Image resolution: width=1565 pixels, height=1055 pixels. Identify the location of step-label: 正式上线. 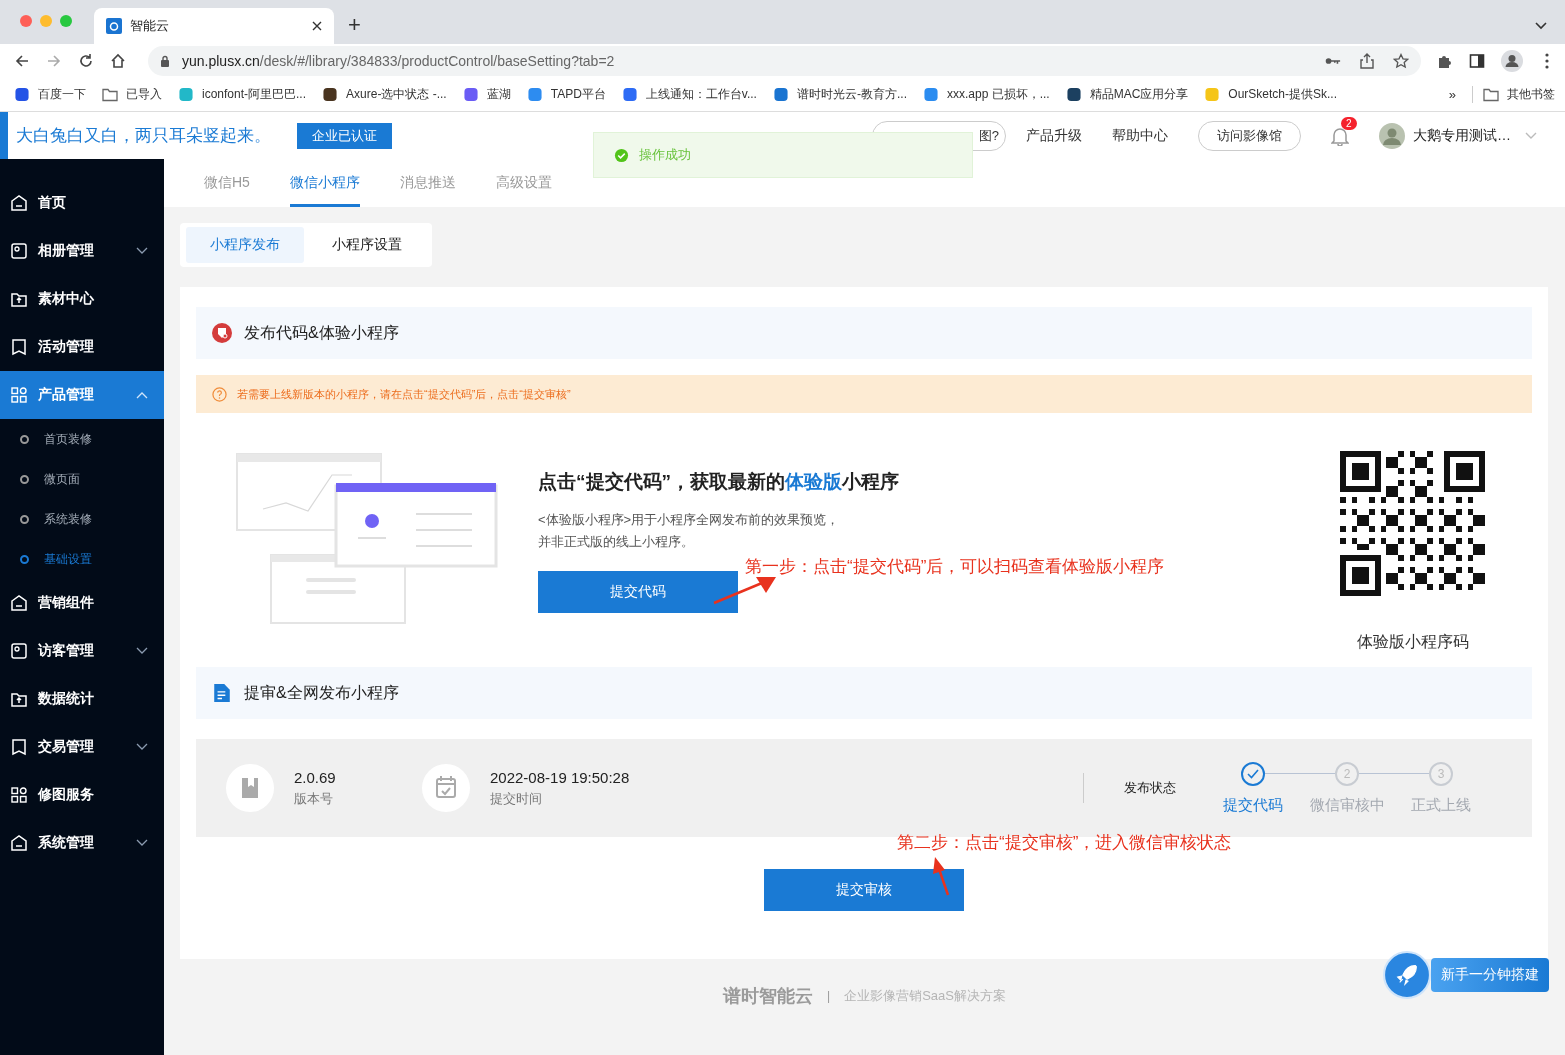
(1441, 805).